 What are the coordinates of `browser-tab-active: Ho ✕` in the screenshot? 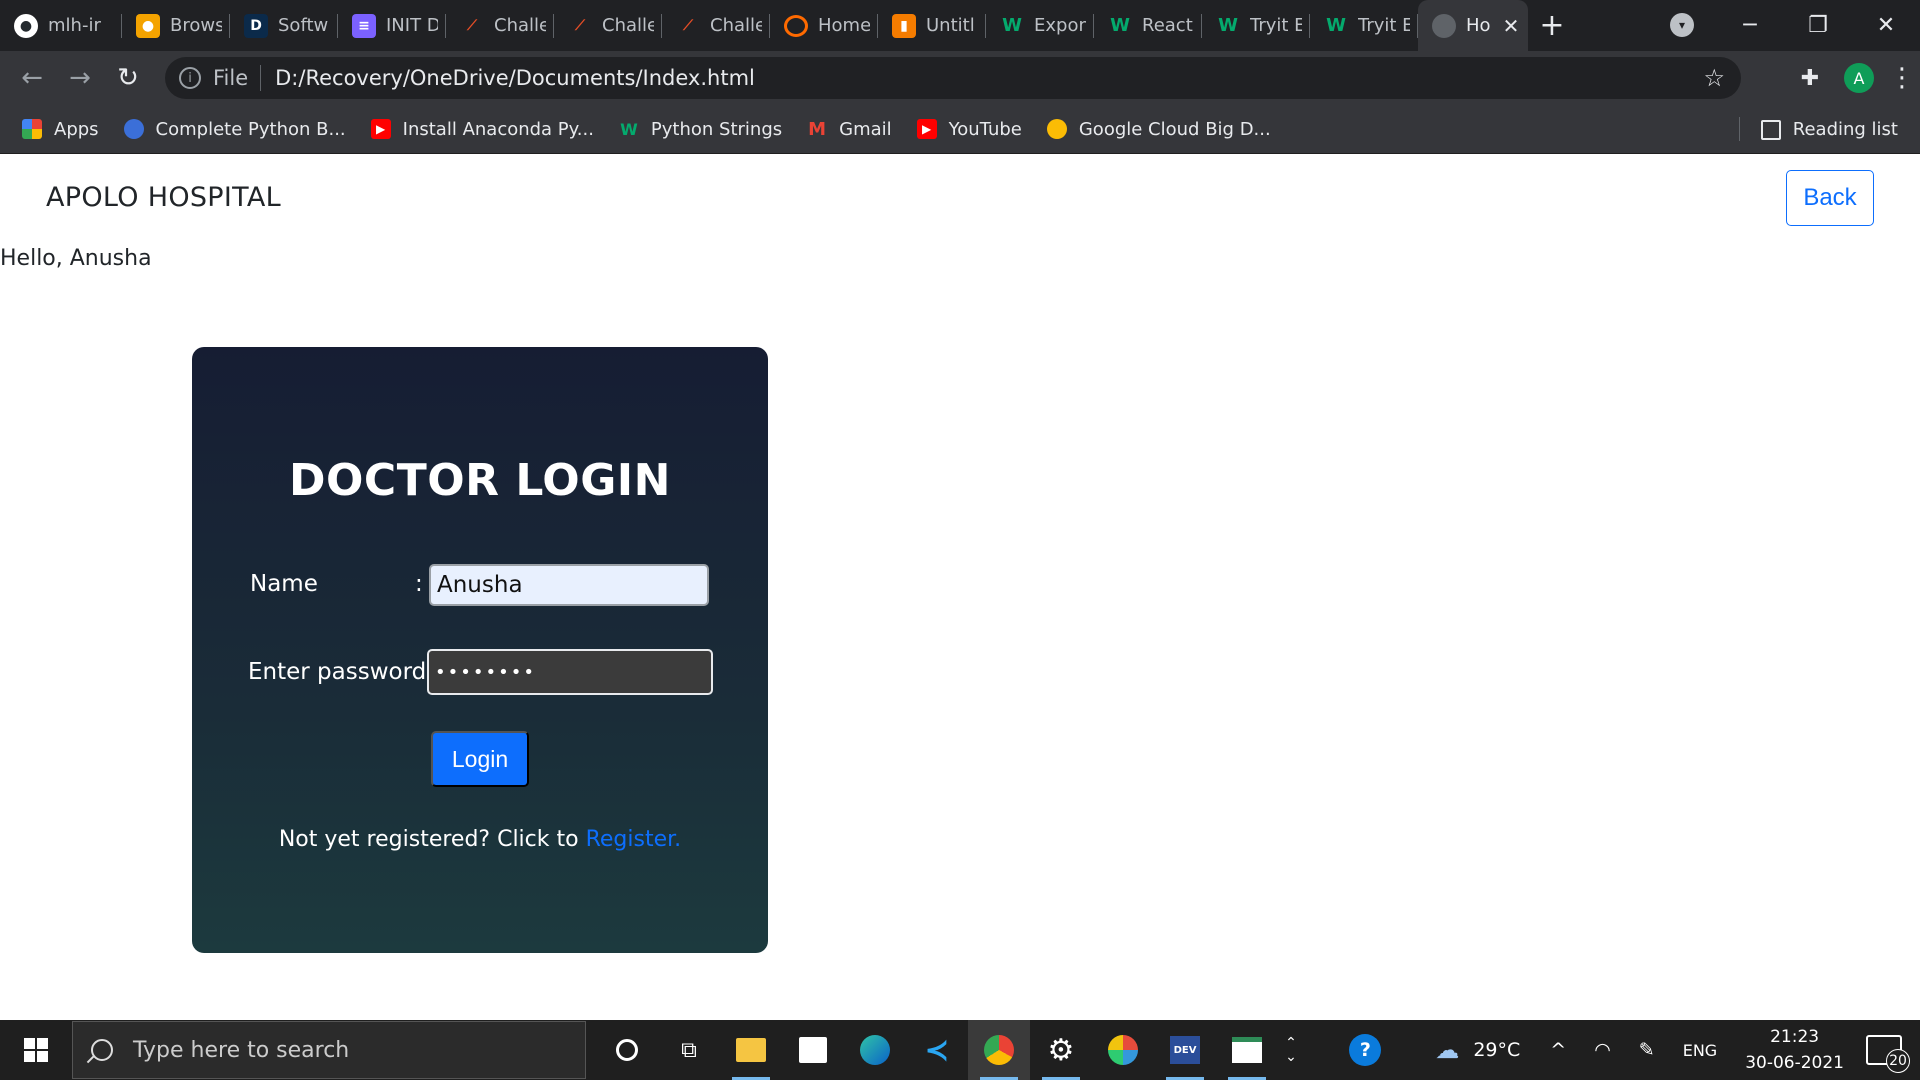 It's located at (1473, 25).